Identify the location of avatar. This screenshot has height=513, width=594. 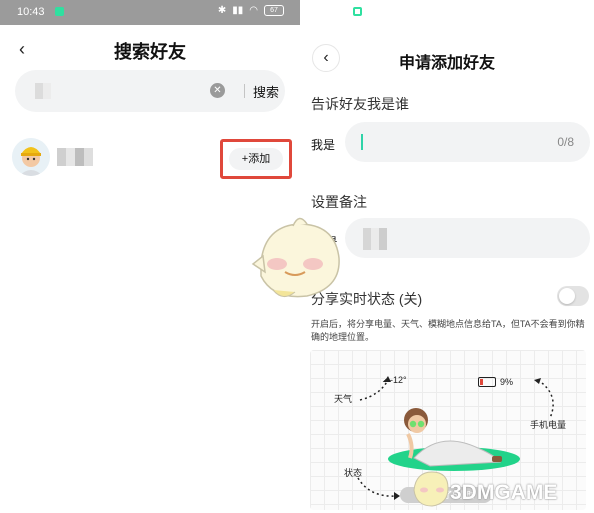
(31, 157).